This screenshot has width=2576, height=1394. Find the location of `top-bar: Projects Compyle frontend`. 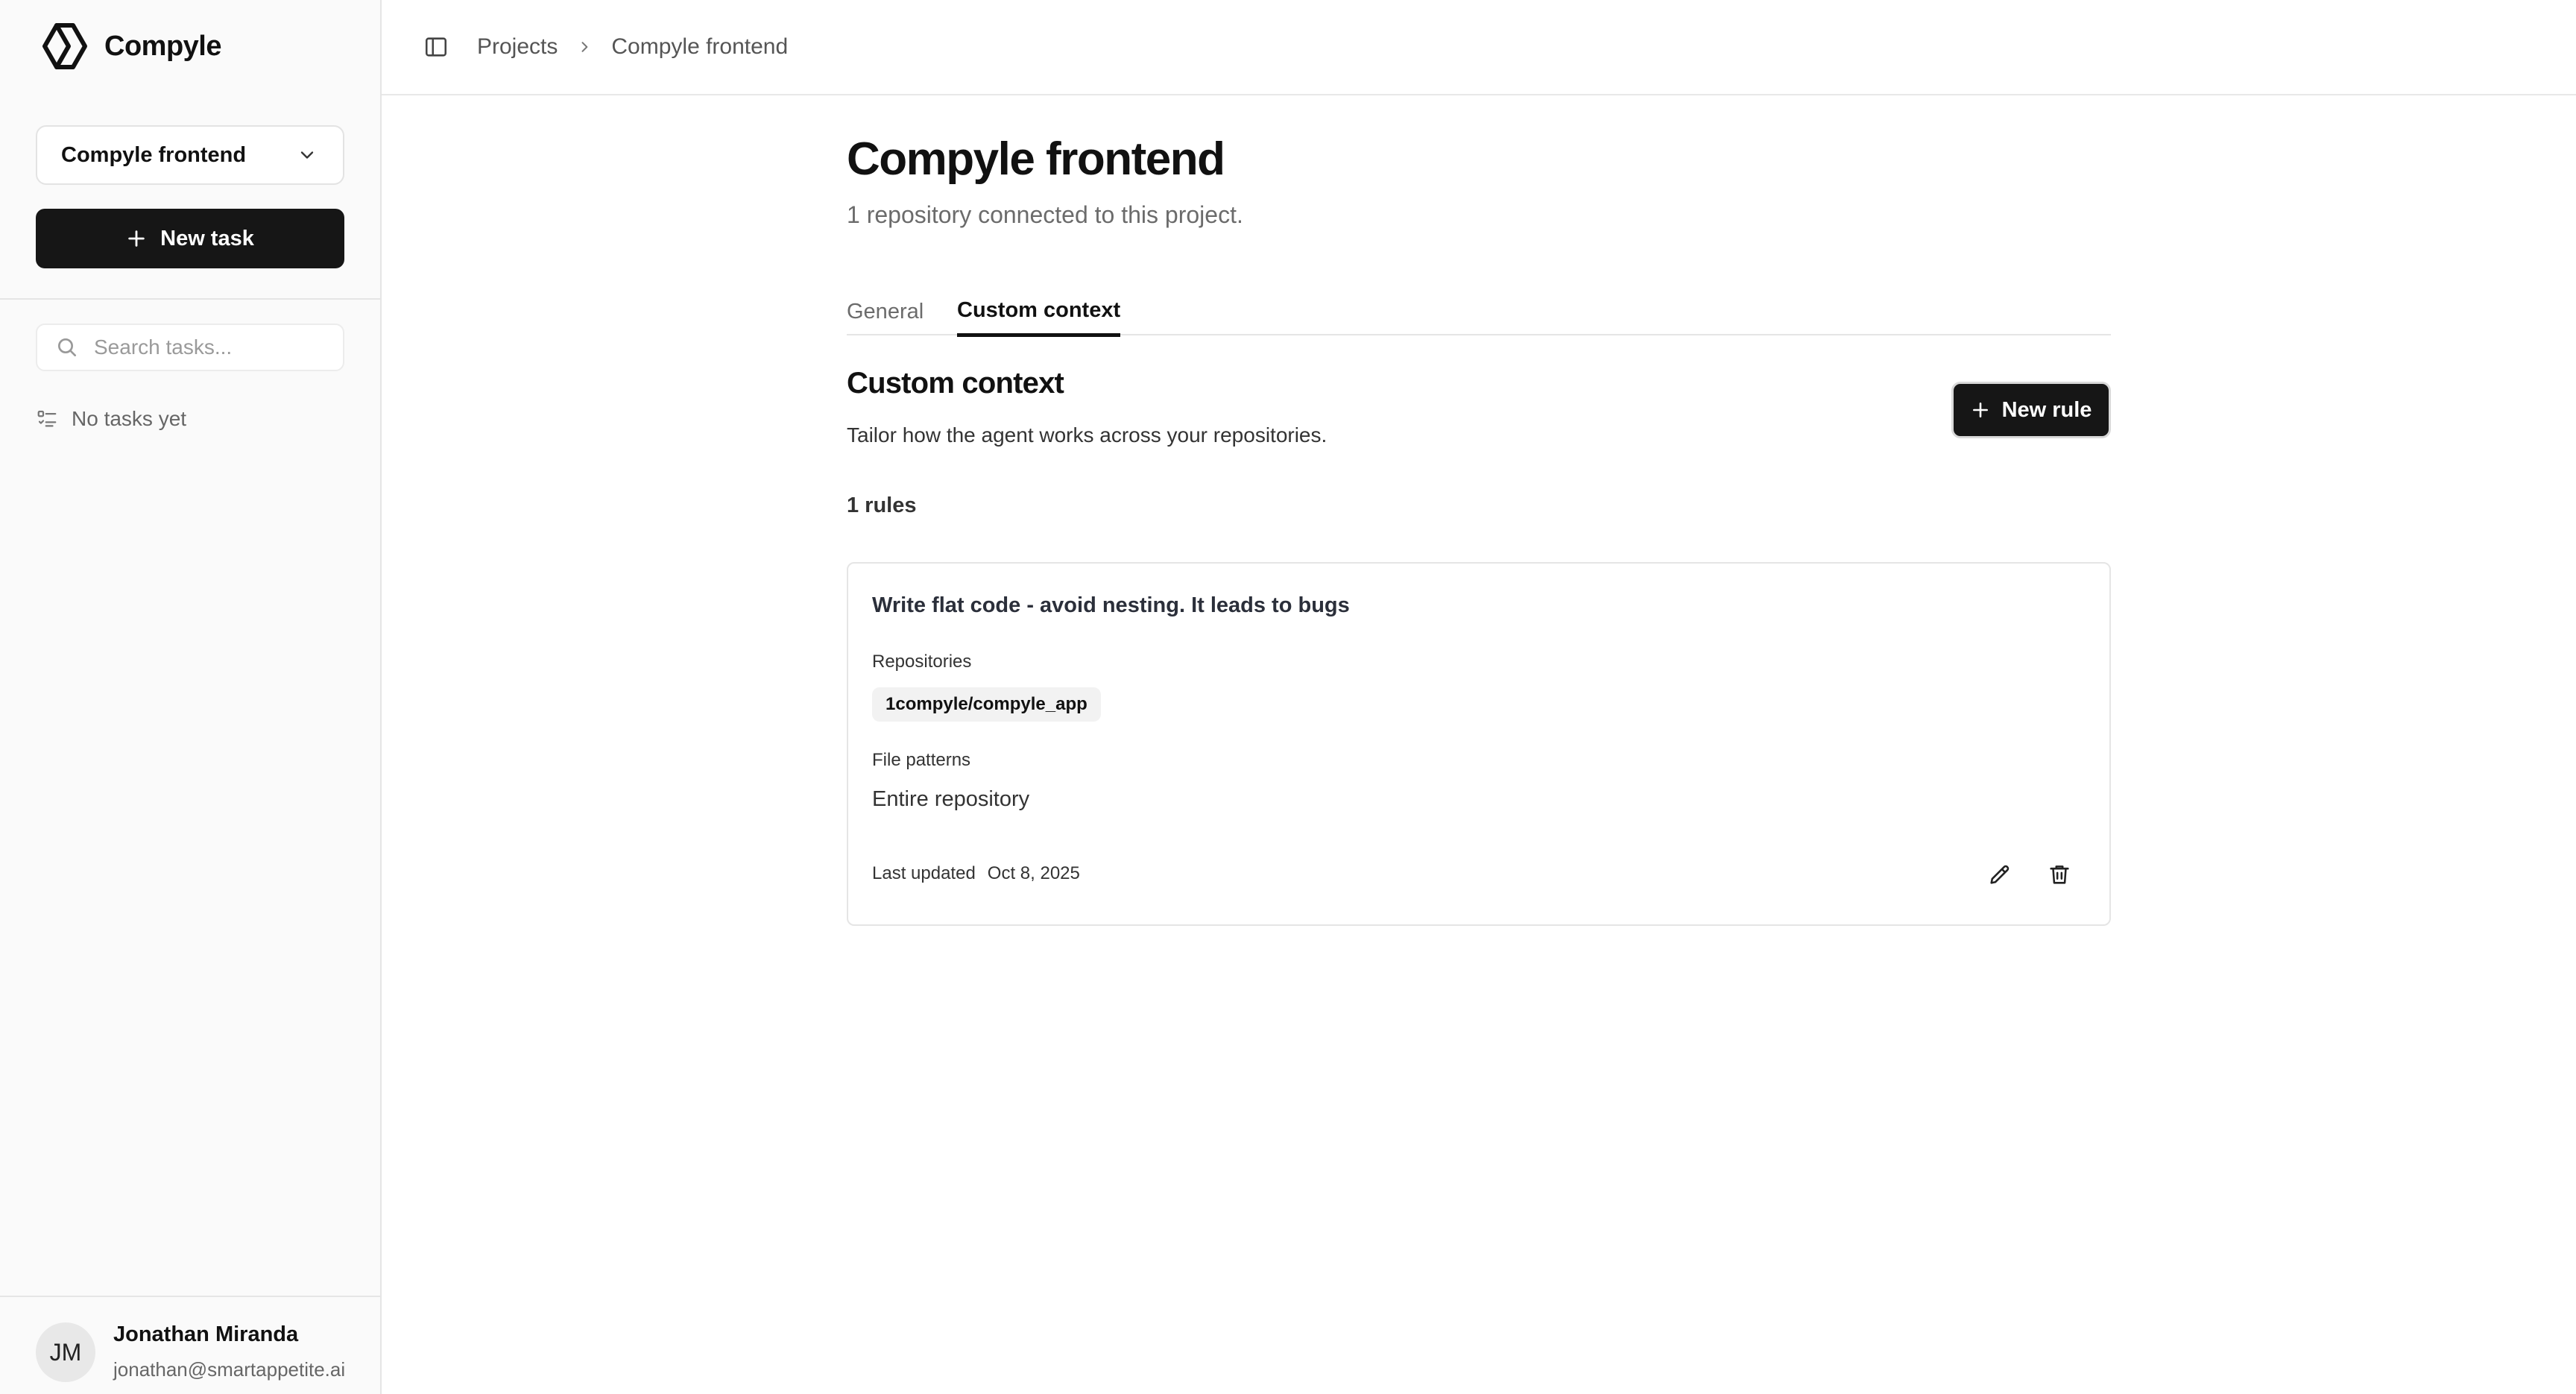

top-bar: Projects Compyle frontend is located at coordinates (1479, 48).